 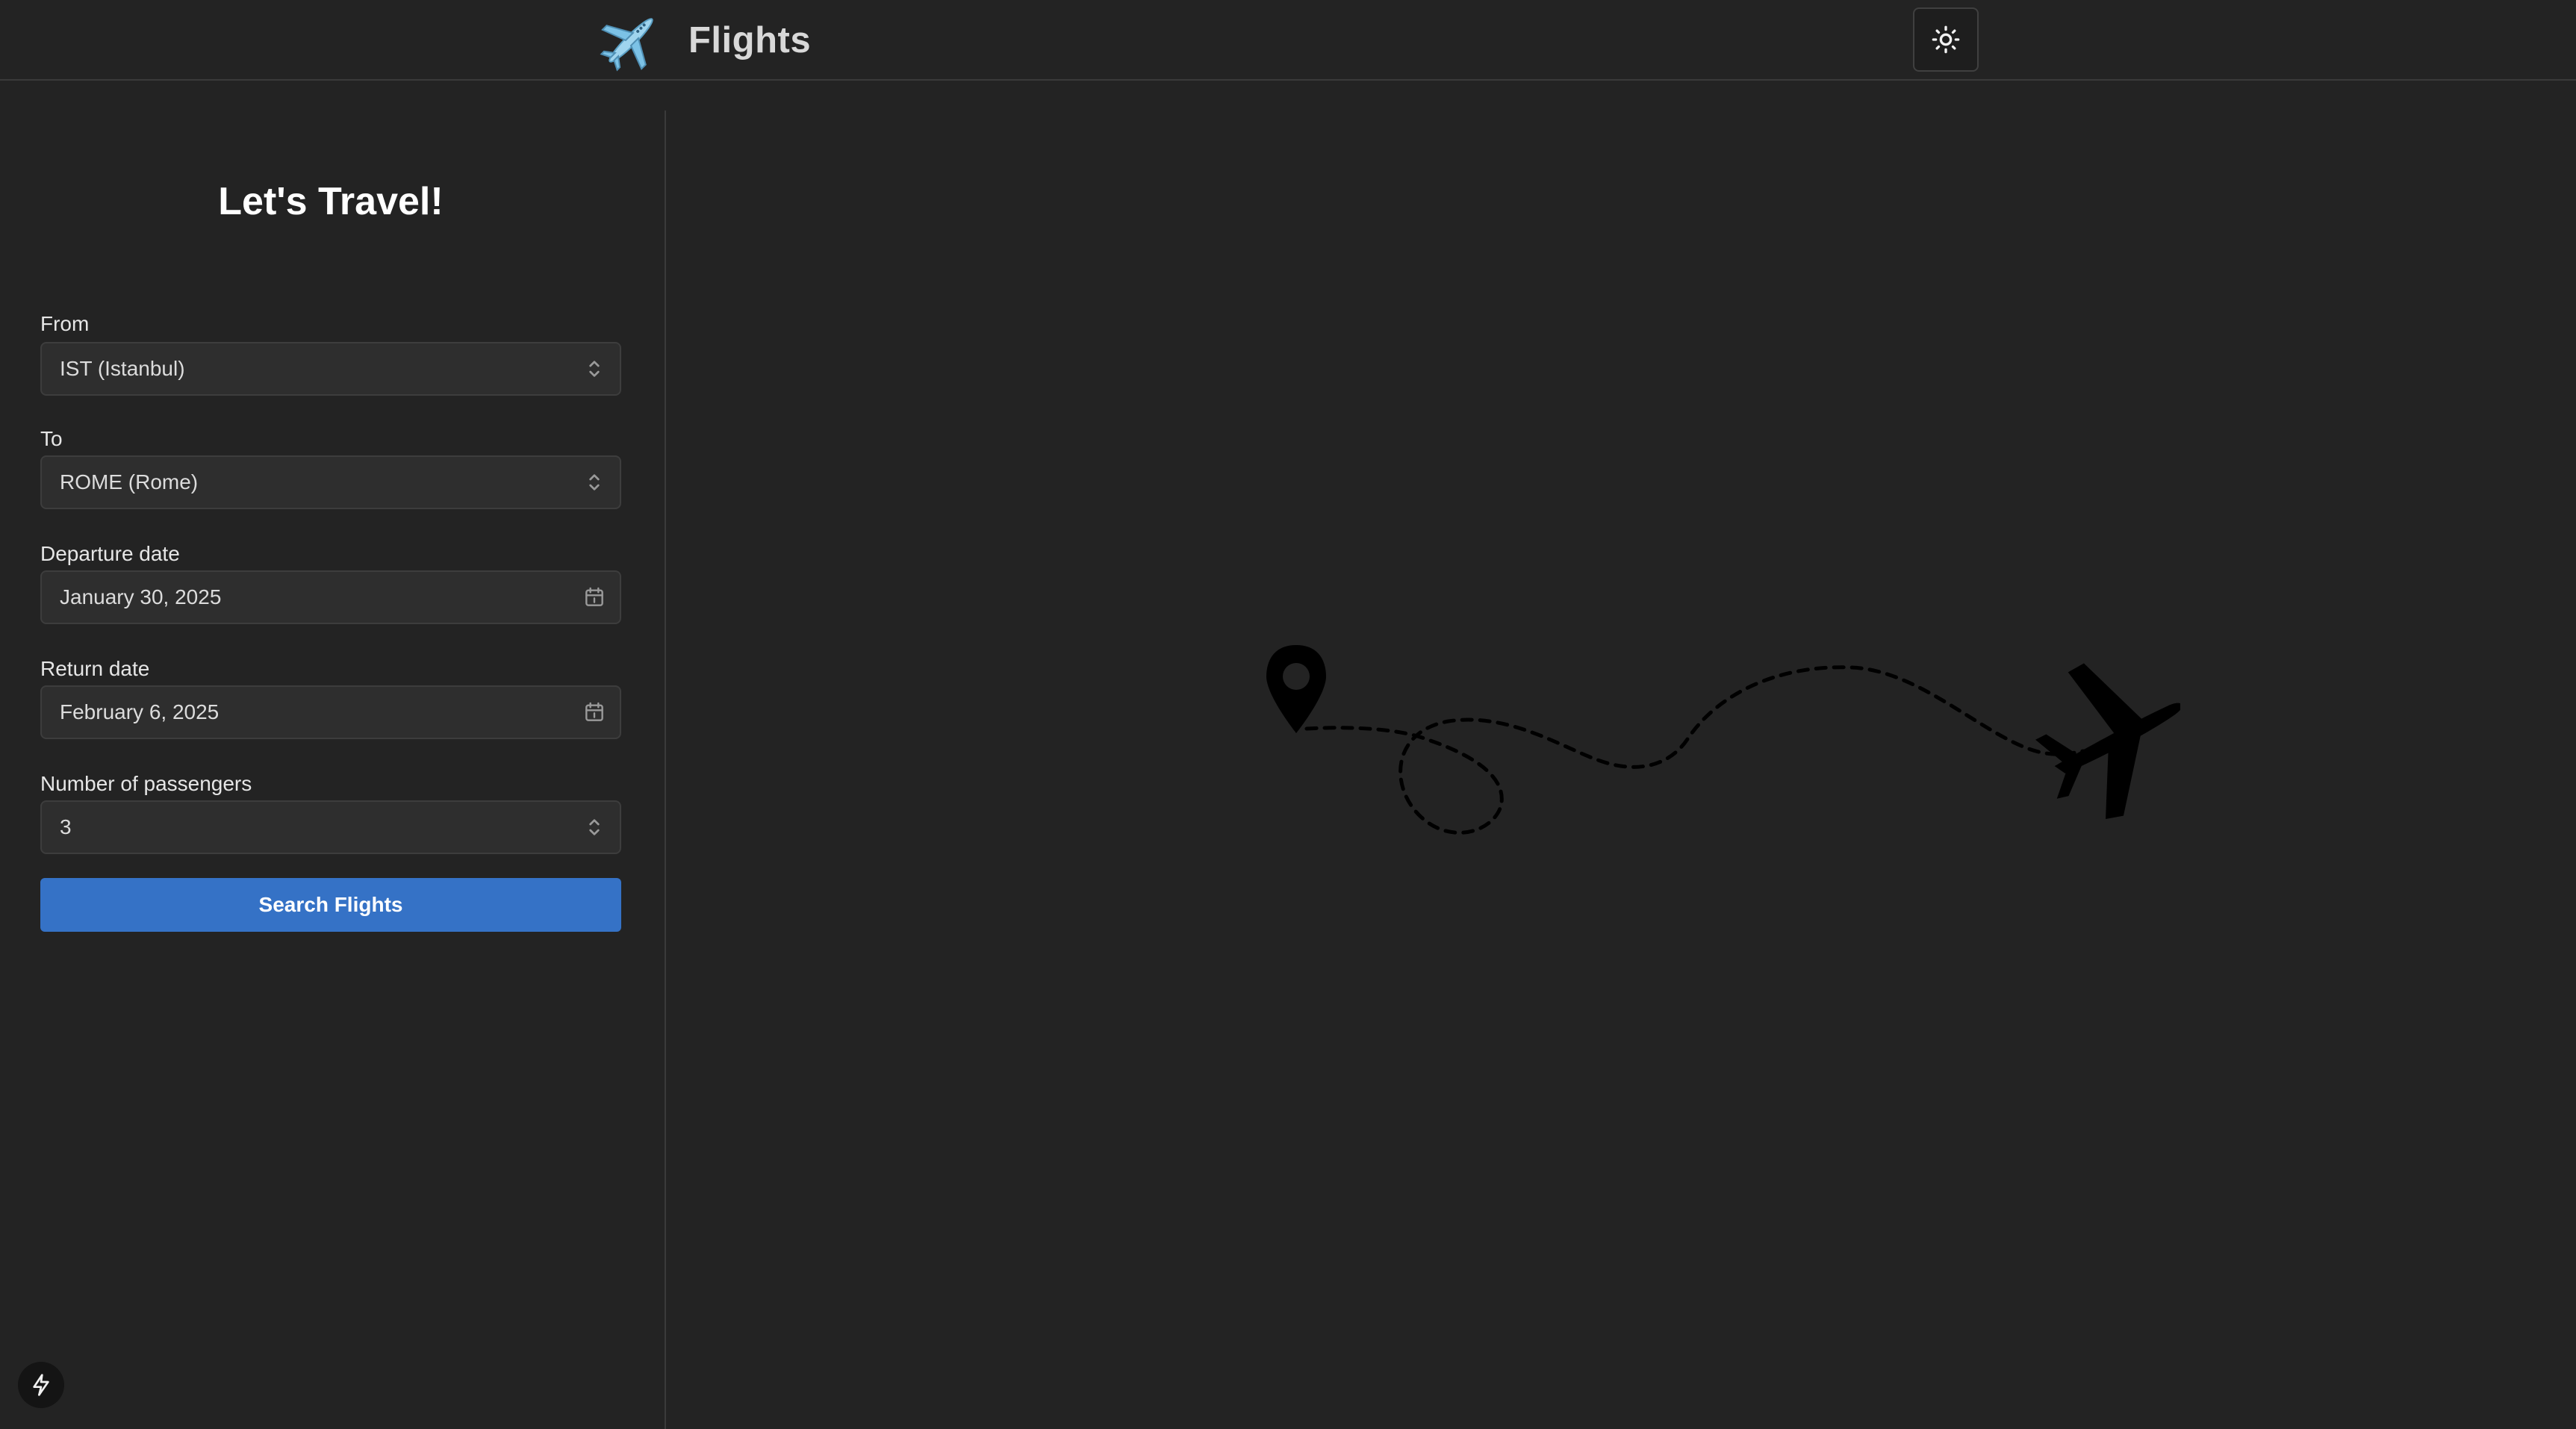 I want to click on top-navigation-bar: Flights, so click(x=1288, y=40).